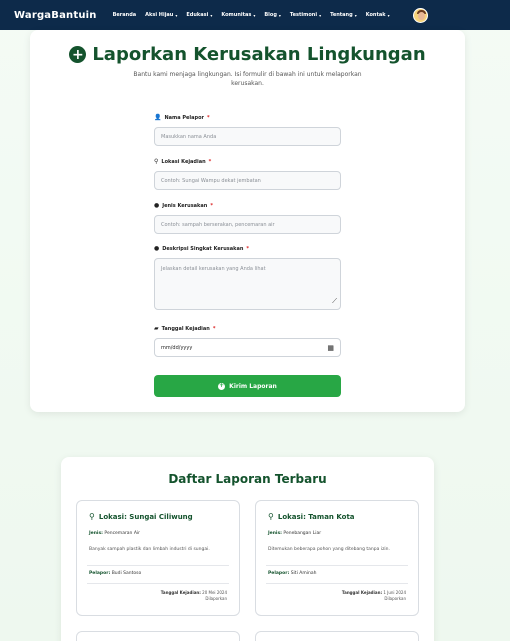 The height and width of the screenshot is (641, 510). Describe the element at coordinates (122, 533) in the screenshot. I see `report-type-value: Pencemaran Air` at that location.